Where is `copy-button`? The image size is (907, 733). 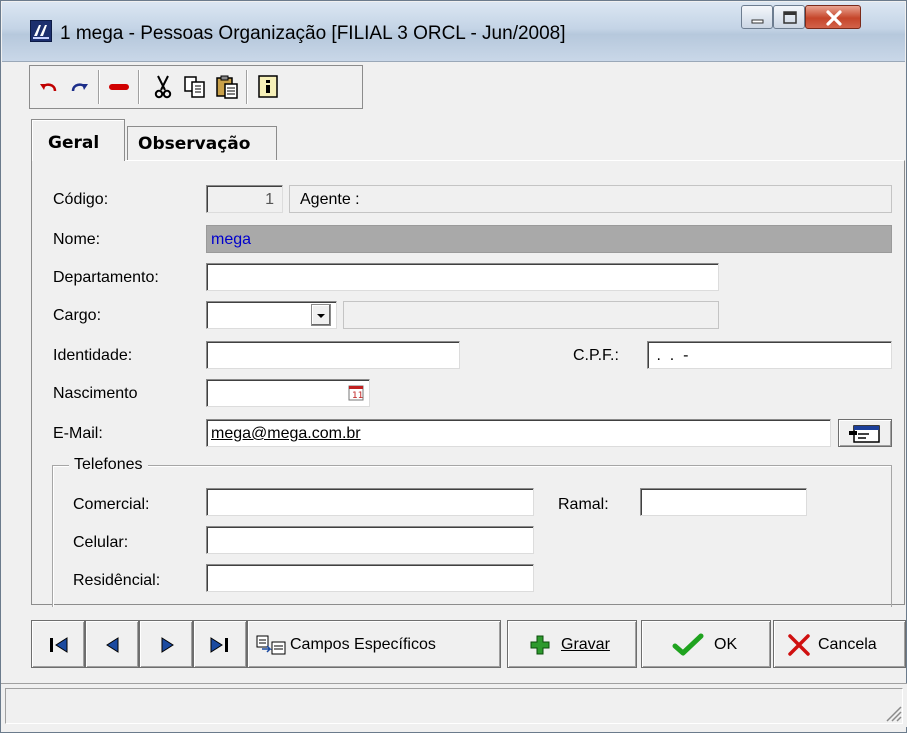 copy-button is located at coordinates (195, 87).